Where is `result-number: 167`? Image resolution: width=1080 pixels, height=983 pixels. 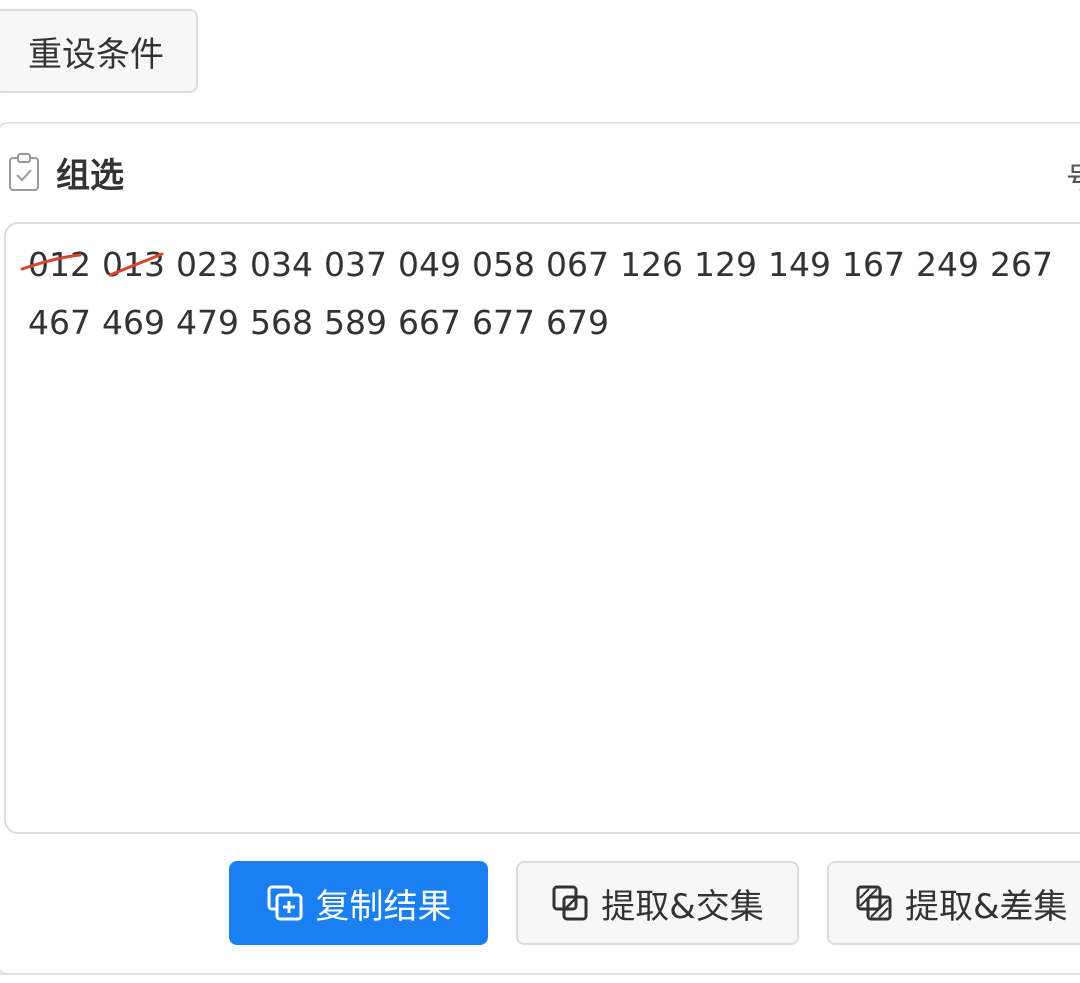
result-number: 167 is located at coordinates (873, 264).